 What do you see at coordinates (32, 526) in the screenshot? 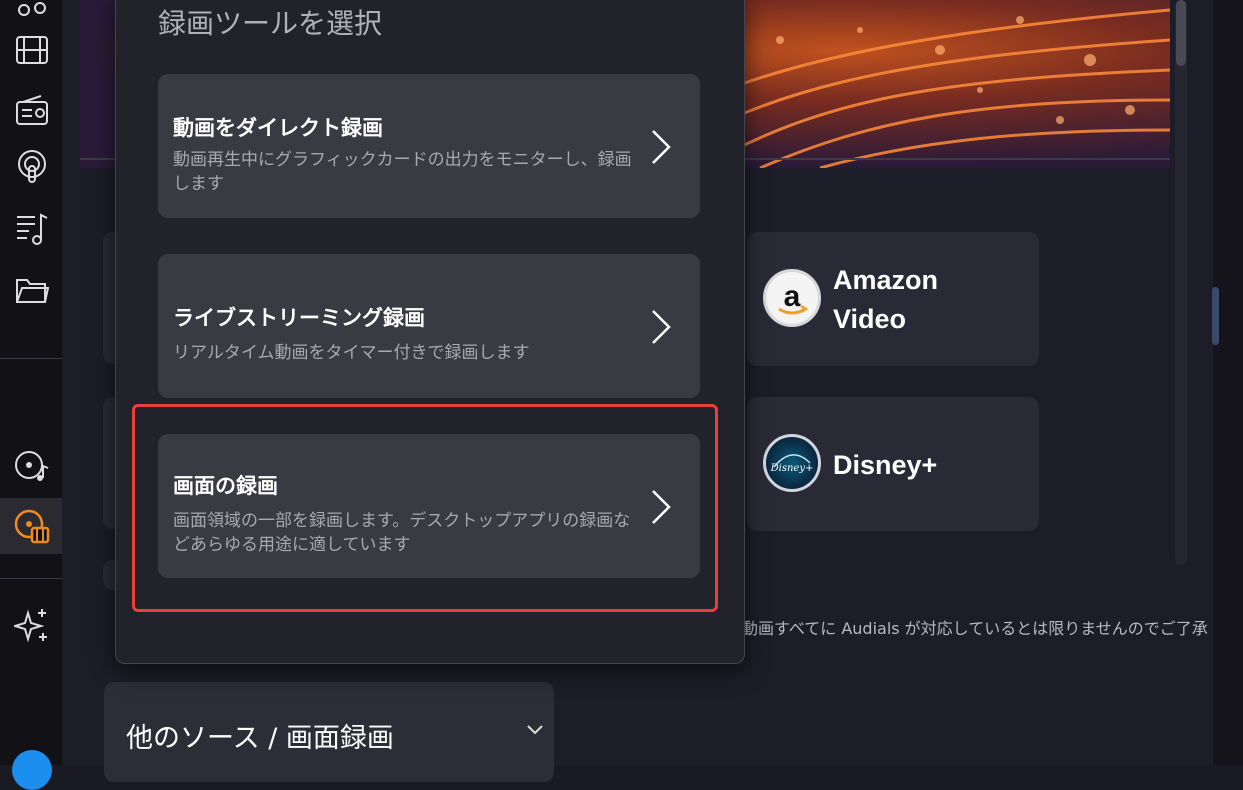
I see `video-recorder-icon` at bounding box center [32, 526].